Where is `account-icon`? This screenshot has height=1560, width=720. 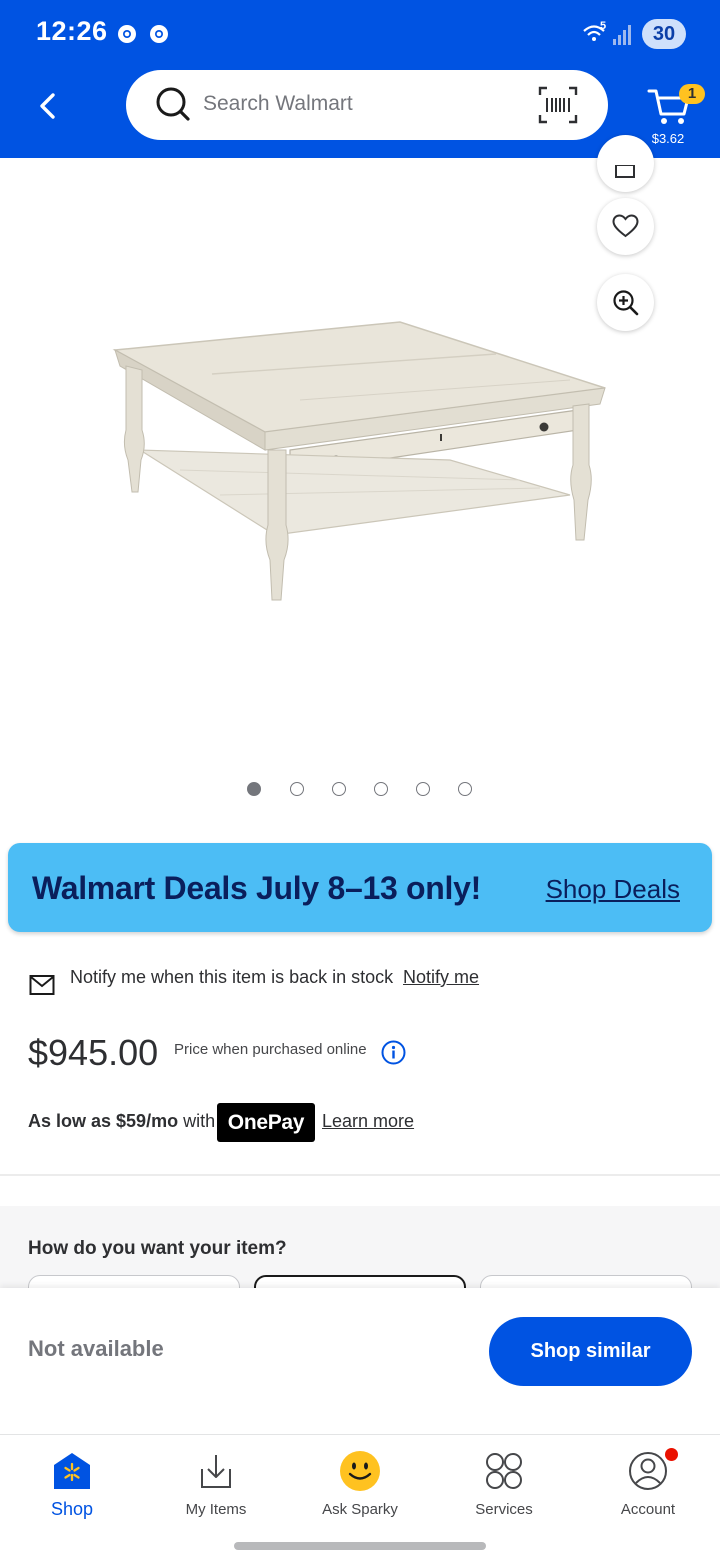 account-icon is located at coordinates (648, 1471).